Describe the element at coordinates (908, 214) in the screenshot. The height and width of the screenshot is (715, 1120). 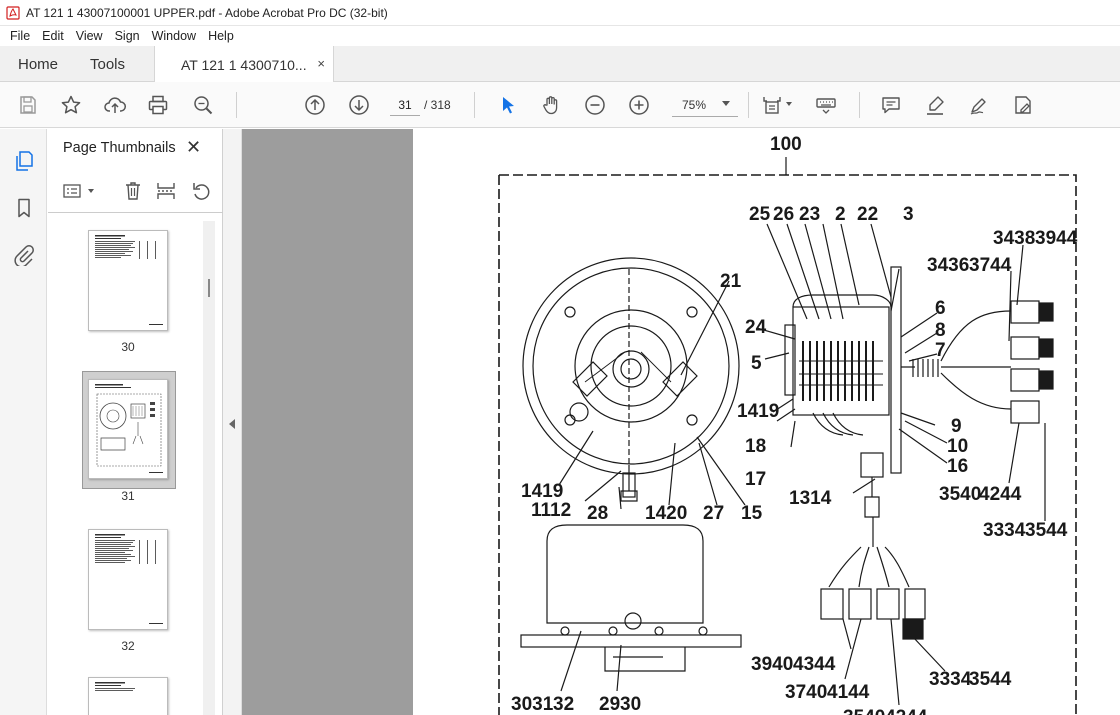
I see `callout-3: 3` at that location.